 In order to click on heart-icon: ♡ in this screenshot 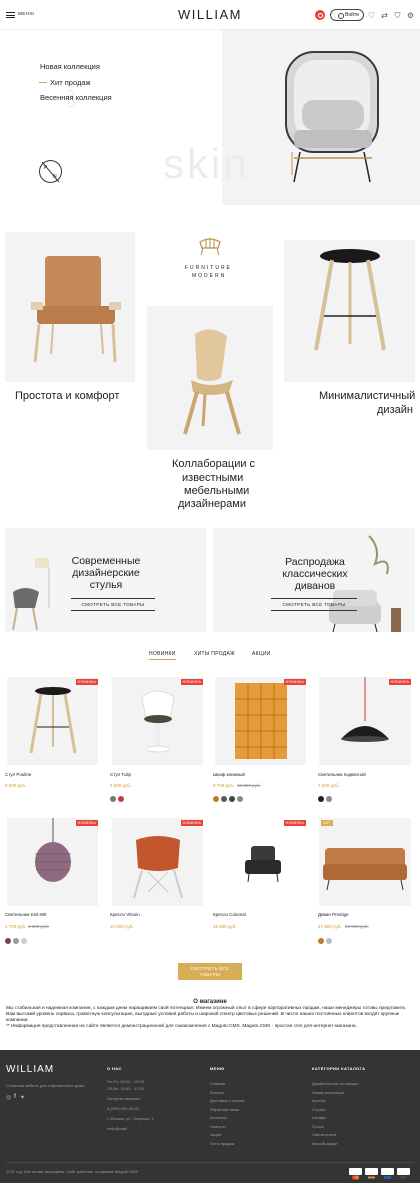, I will do `click(371, 15)`.